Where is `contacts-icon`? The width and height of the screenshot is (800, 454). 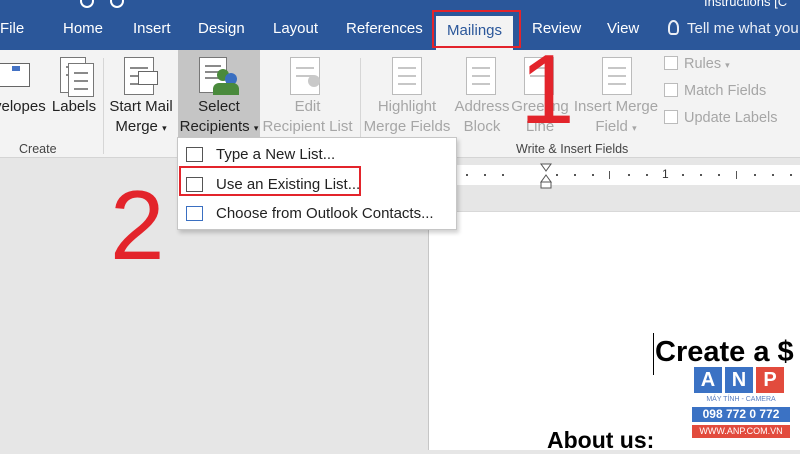
contacts-icon is located at coordinates (194, 213).